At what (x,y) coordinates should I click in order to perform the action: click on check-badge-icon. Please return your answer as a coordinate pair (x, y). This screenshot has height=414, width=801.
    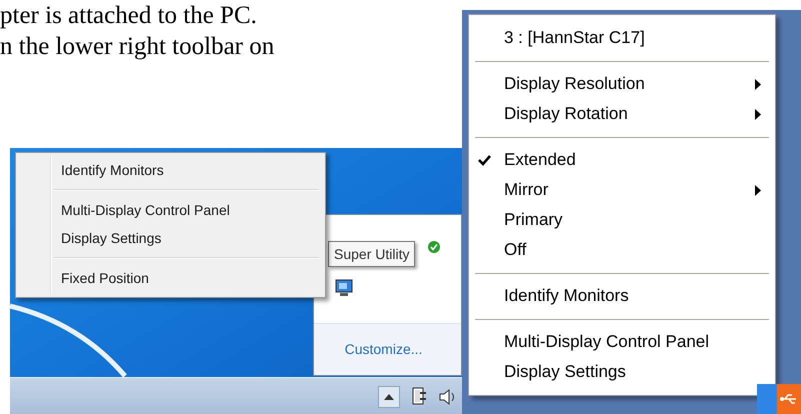
    Looking at the image, I should click on (434, 247).